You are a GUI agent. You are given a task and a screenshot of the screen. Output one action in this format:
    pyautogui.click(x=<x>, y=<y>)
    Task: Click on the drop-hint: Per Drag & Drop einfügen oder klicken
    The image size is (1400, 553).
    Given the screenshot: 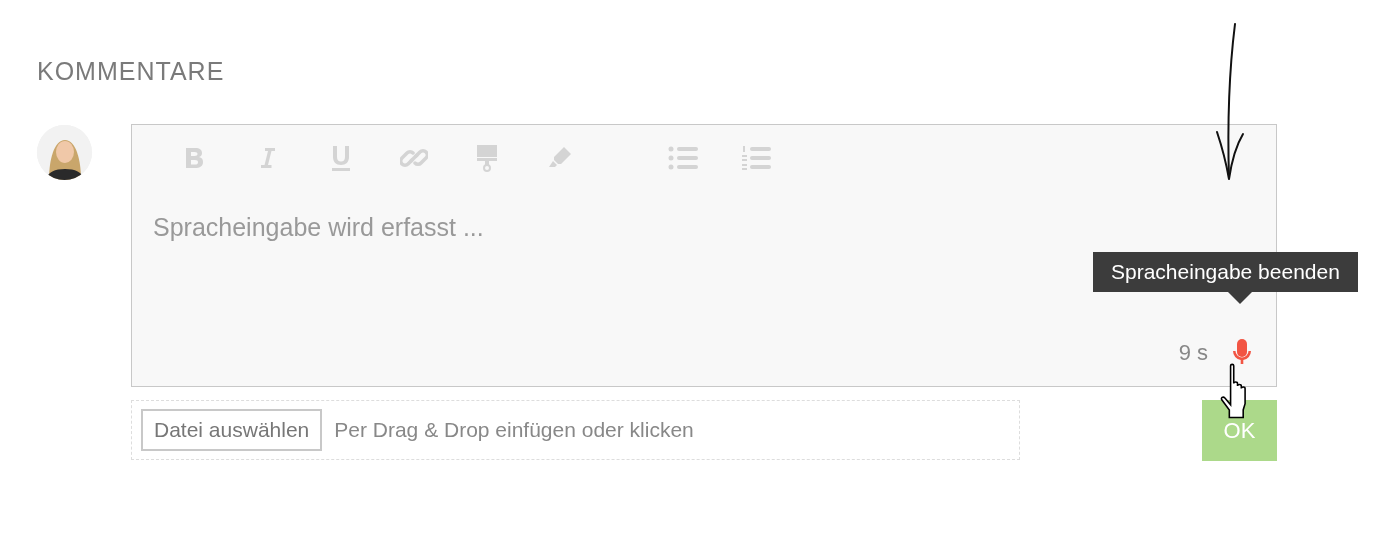 What is the action you would take?
    pyautogui.click(x=514, y=430)
    